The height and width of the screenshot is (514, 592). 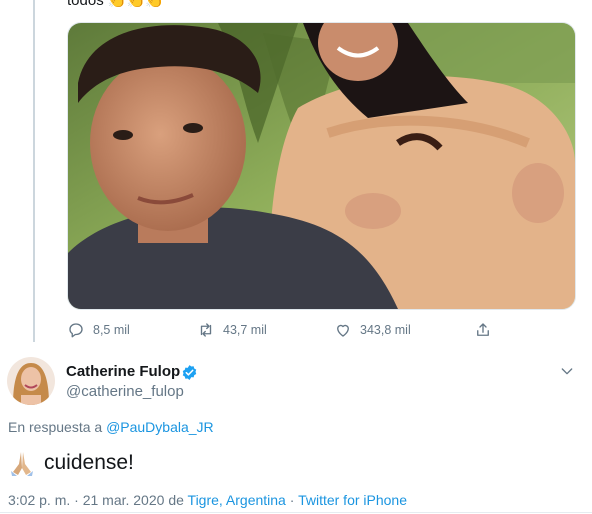 I want to click on reply-button: 8,5 mil, so click(x=132, y=330).